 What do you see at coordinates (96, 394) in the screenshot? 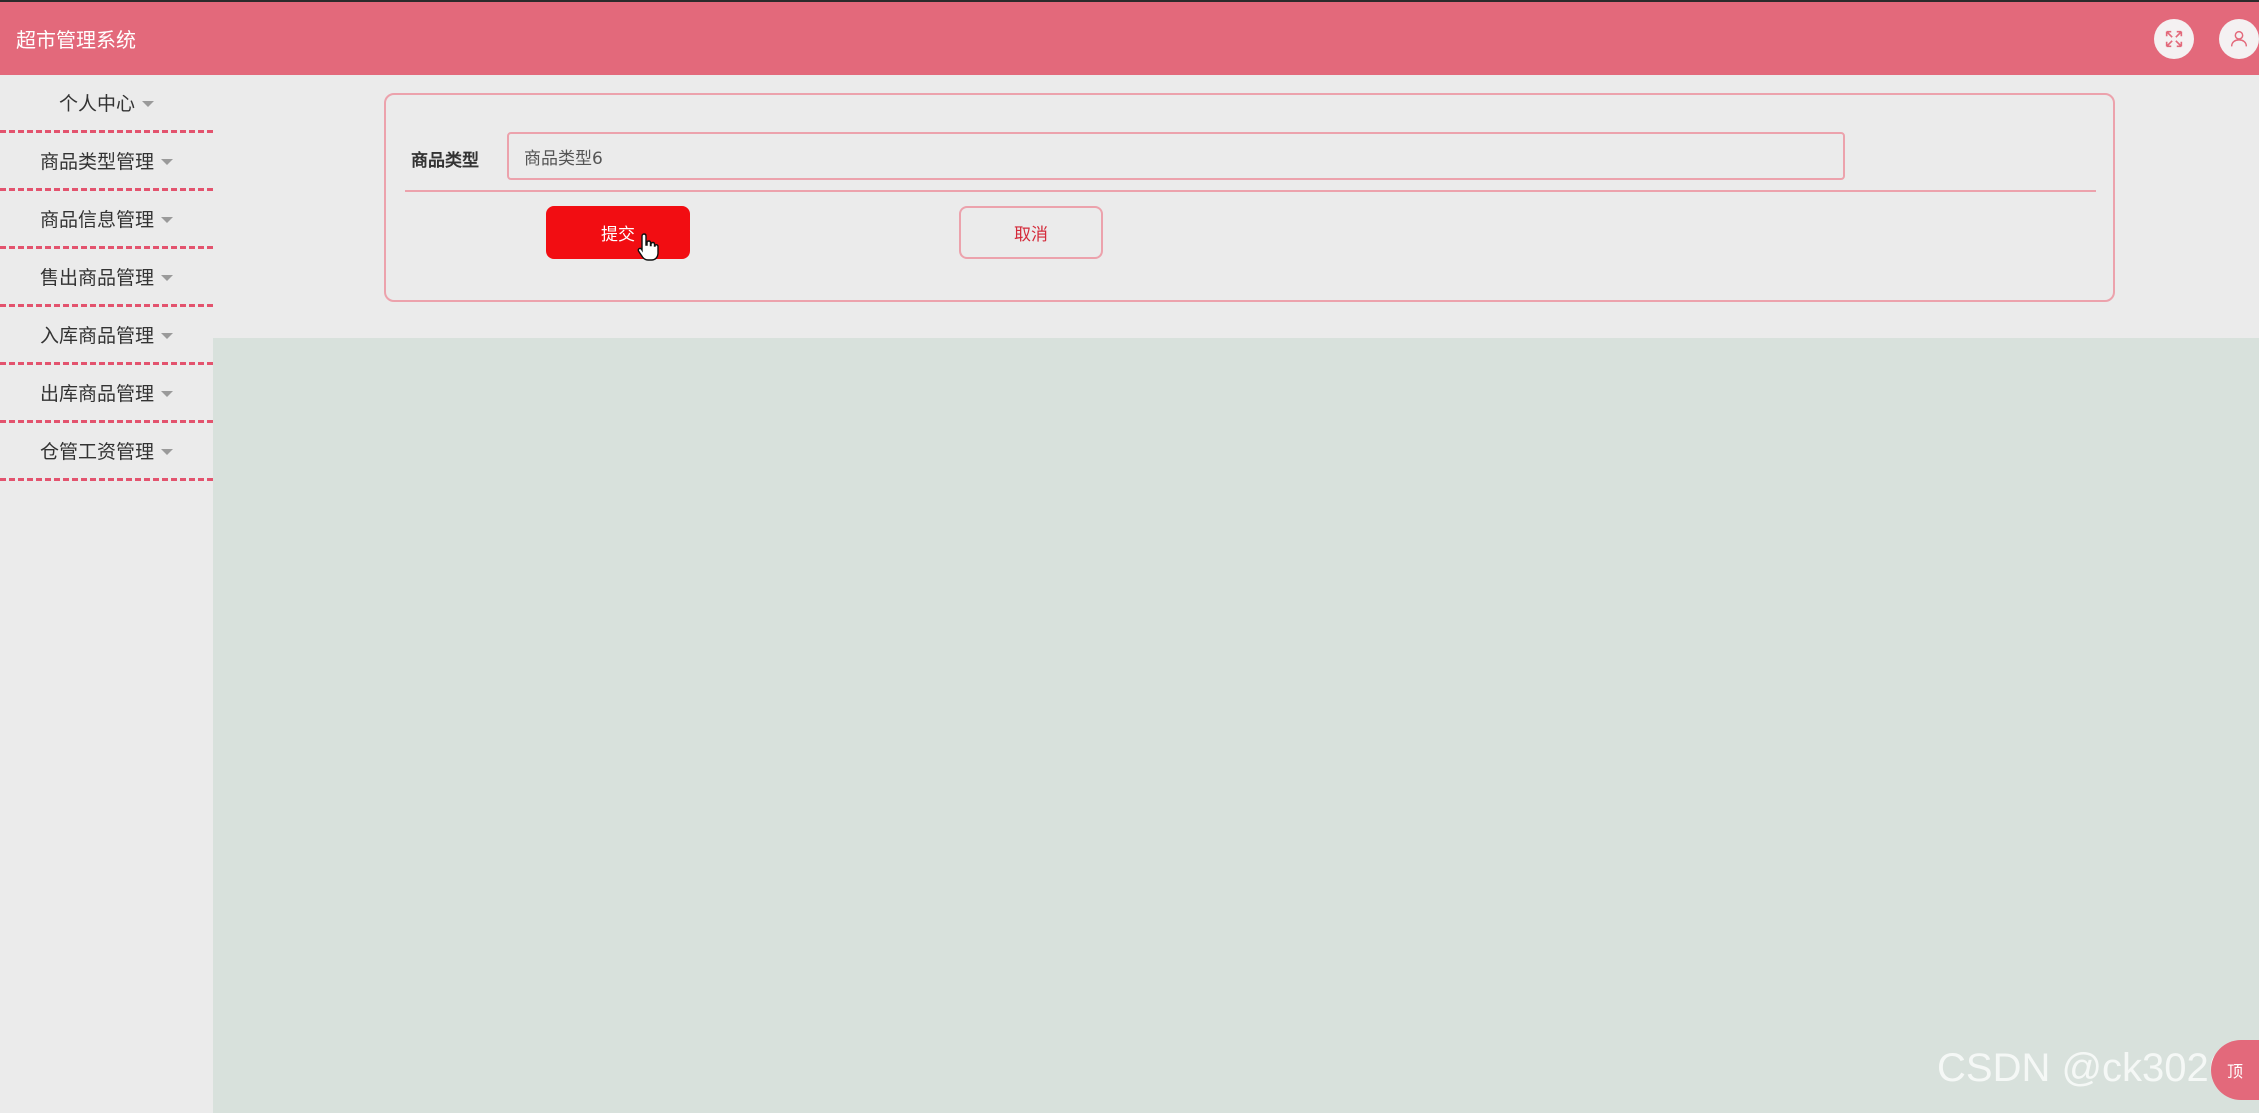
I see `sidebar-item-label: 出库商品管理` at bounding box center [96, 394].